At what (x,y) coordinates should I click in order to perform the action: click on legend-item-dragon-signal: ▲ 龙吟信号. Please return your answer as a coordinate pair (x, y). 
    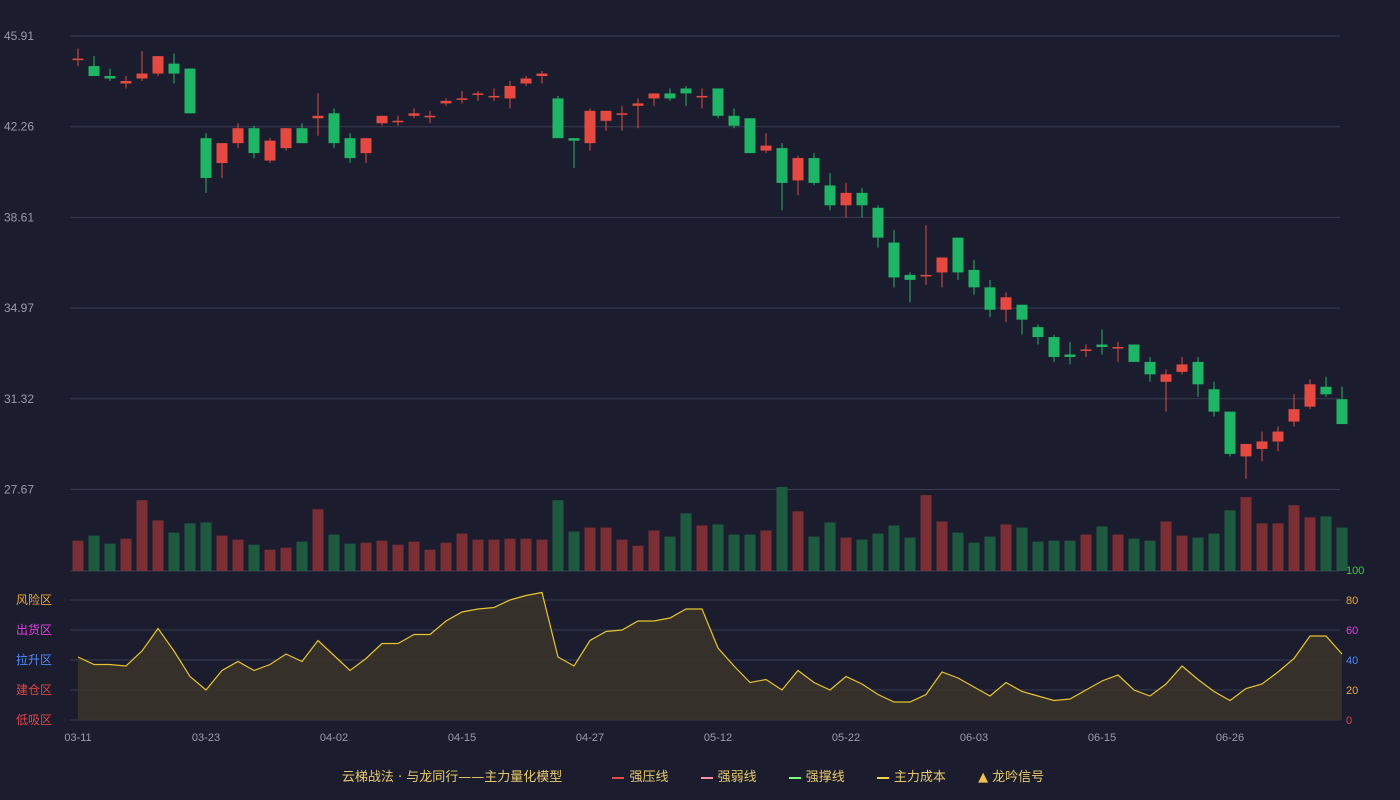
    Looking at the image, I should click on (1011, 775).